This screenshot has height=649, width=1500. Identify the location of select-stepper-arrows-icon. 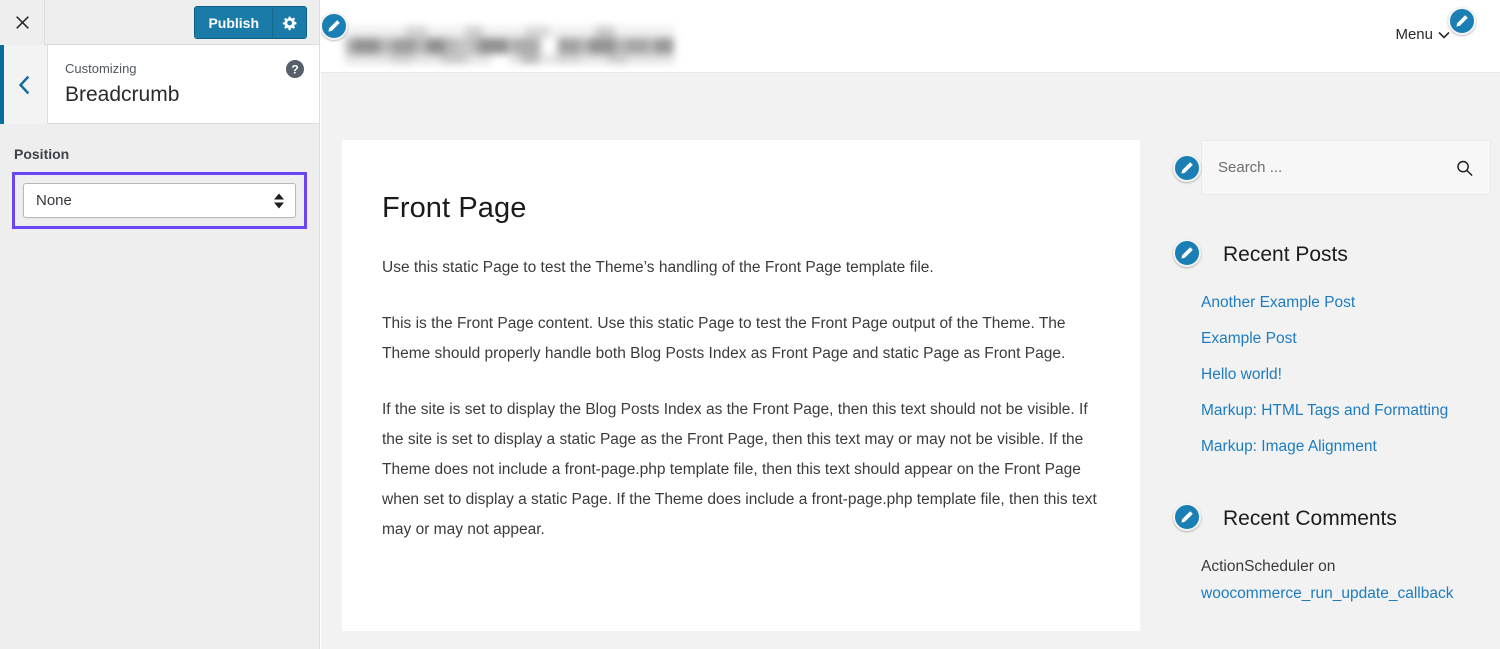
(279, 200).